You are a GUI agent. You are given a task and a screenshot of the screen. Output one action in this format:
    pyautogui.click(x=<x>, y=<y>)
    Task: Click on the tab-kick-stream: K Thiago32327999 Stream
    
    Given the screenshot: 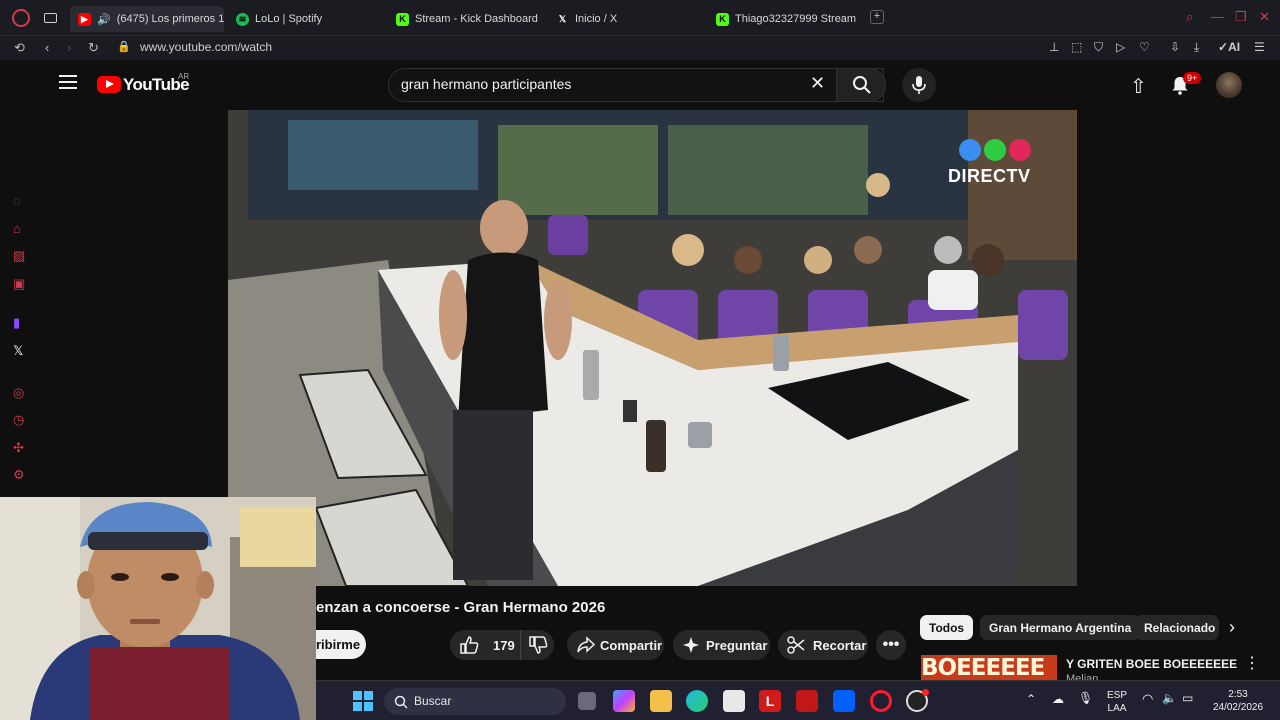 What is the action you would take?
    pyautogui.click(x=786, y=19)
    